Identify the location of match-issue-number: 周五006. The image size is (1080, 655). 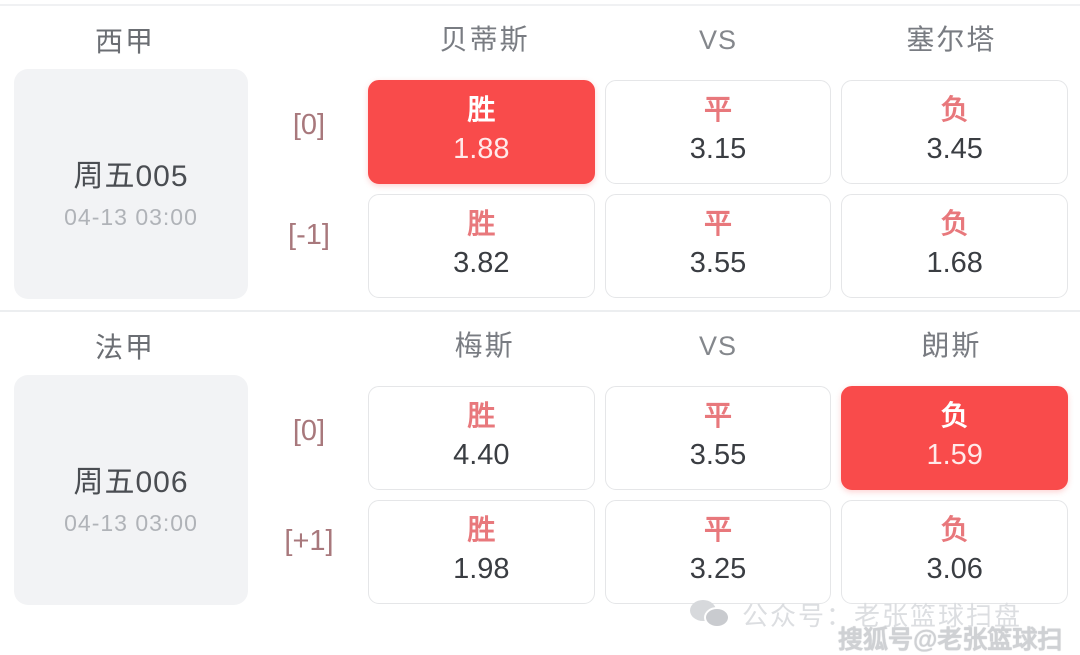
(131, 482).